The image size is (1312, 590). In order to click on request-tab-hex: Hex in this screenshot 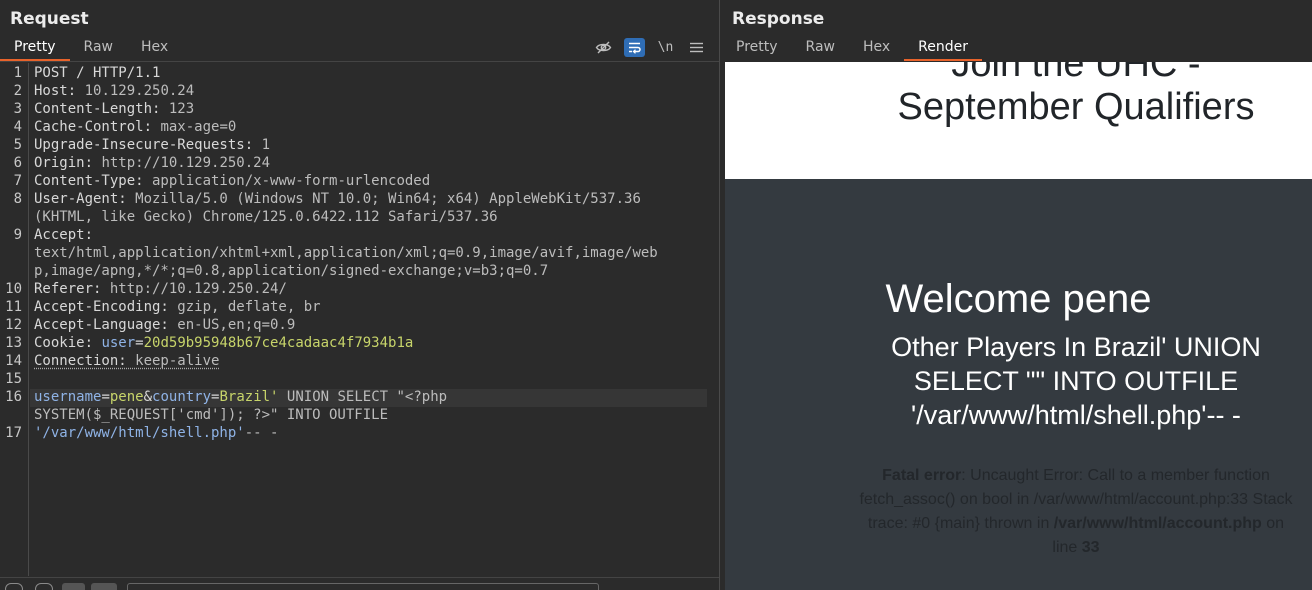, I will do `click(154, 48)`.